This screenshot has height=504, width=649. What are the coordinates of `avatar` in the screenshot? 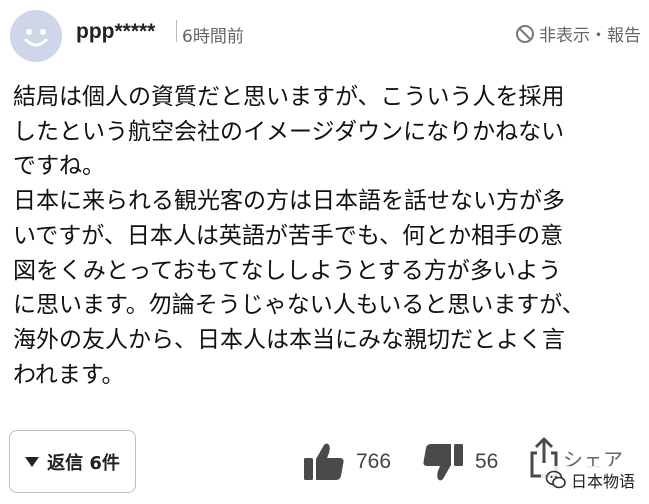 It's located at (36, 36).